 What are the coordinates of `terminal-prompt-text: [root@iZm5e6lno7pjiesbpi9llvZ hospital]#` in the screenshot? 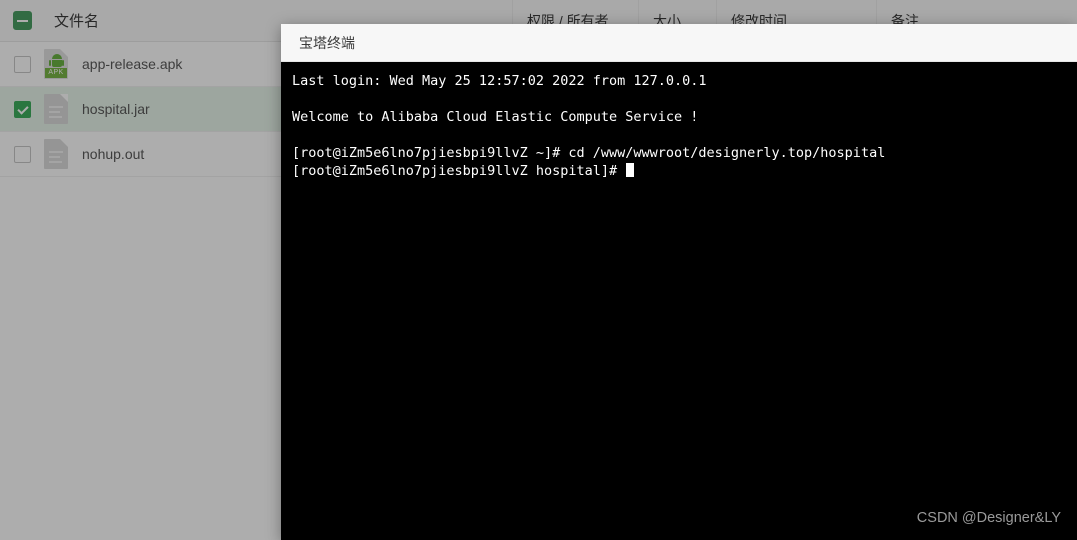 It's located at (459, 171).